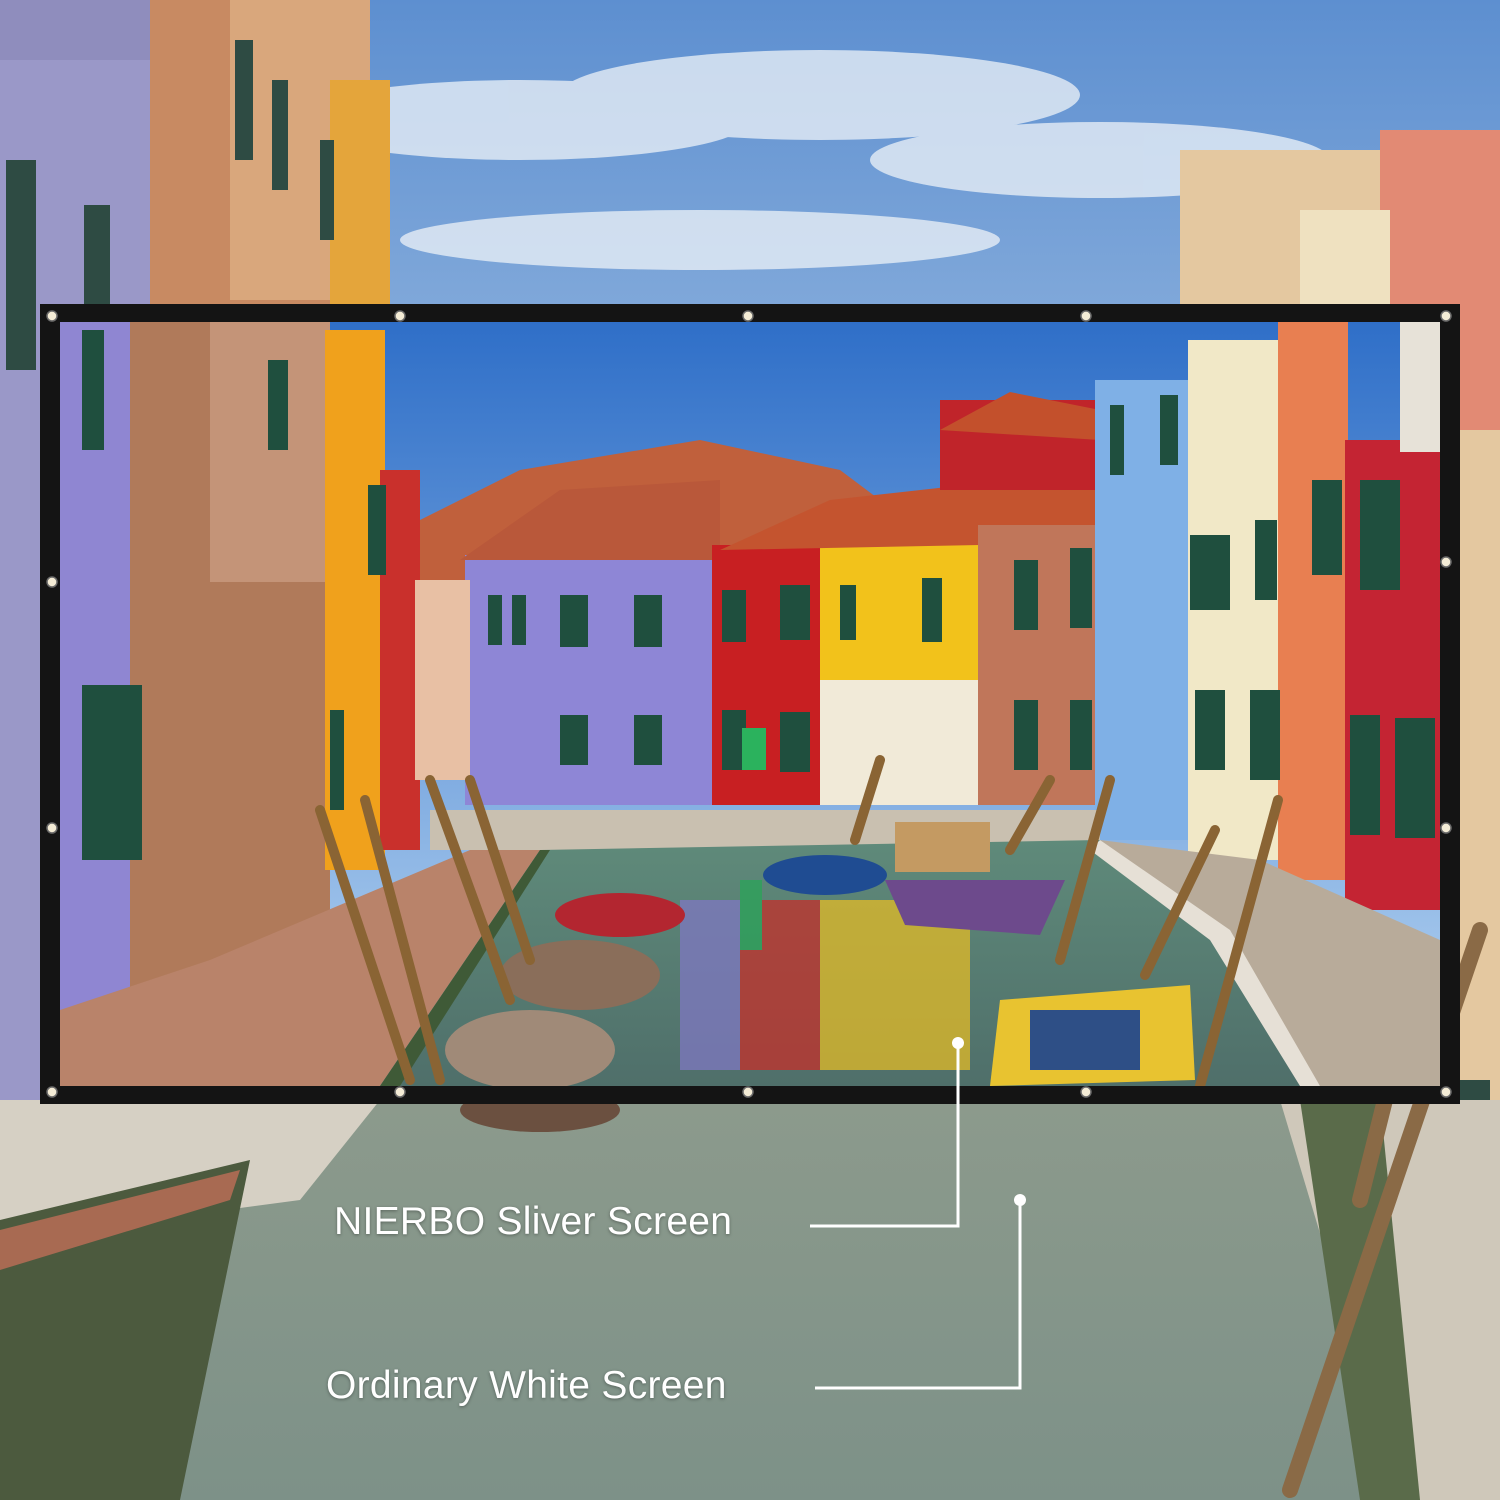 The width and height of the screenshot is (1500, 1500). Describe the element at coordinates (526, 1385) in the screenshot. I see `white-screen-label: Ordinary White Screen` at that location.